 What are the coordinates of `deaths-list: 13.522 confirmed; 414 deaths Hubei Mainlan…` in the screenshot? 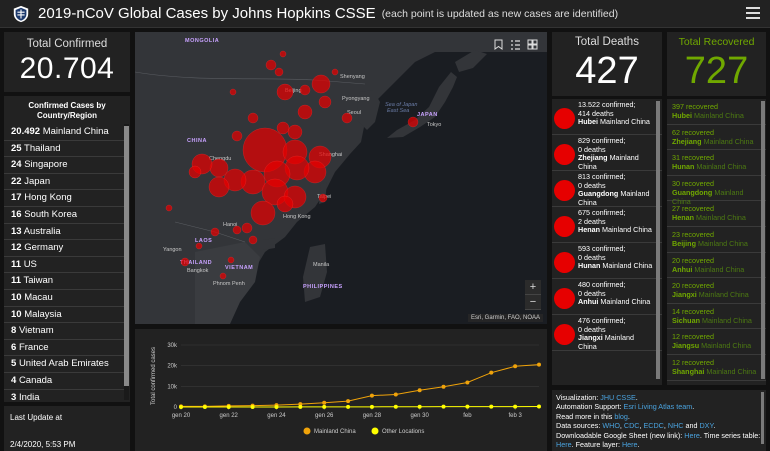 It's located at (607, 242).